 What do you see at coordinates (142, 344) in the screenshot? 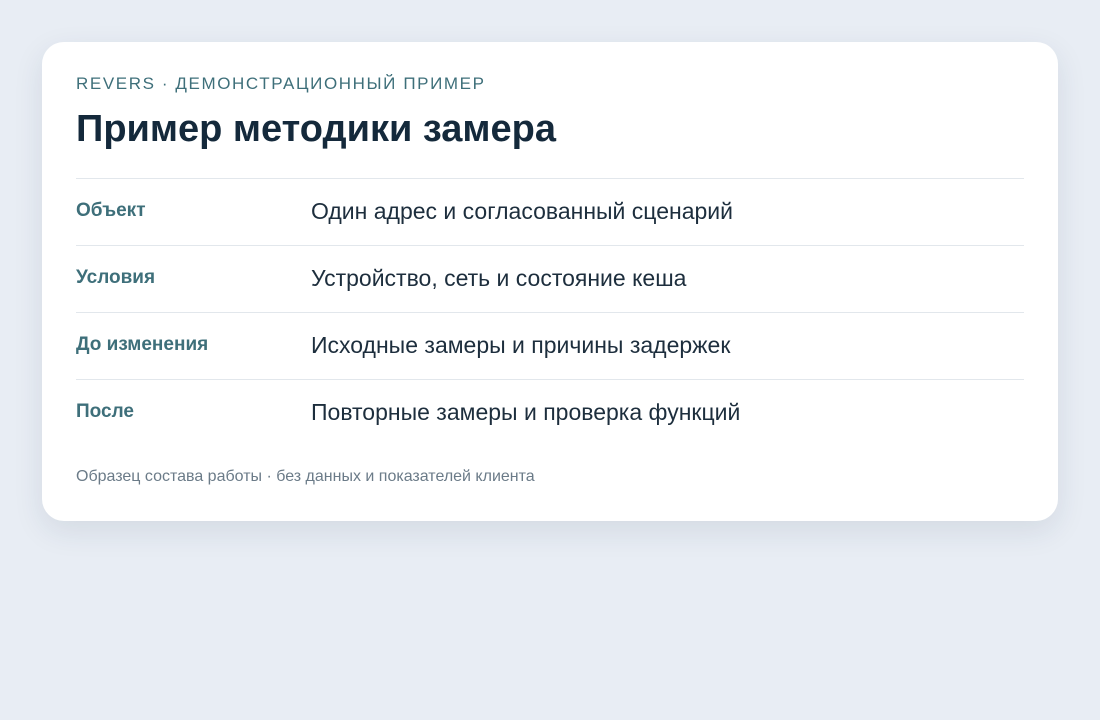
I see `row-label: До изменения` at bounding box center [142, 344].